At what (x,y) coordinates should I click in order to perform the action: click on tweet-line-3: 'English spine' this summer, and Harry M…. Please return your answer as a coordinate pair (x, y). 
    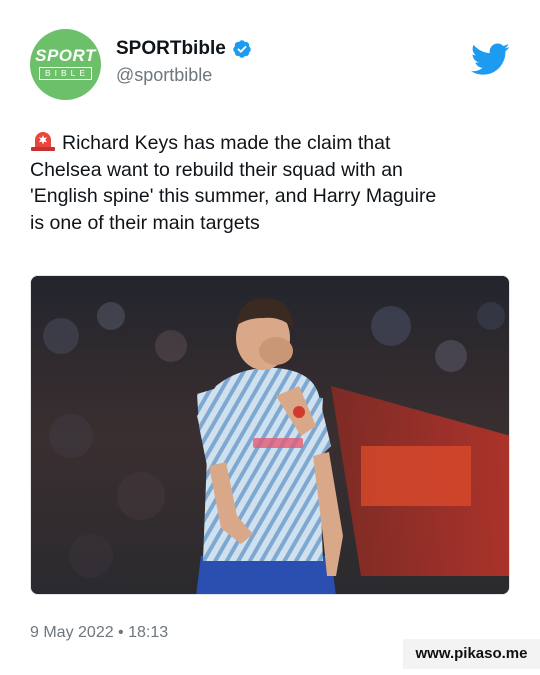
    Looking at the image, I should click on (233, 196).